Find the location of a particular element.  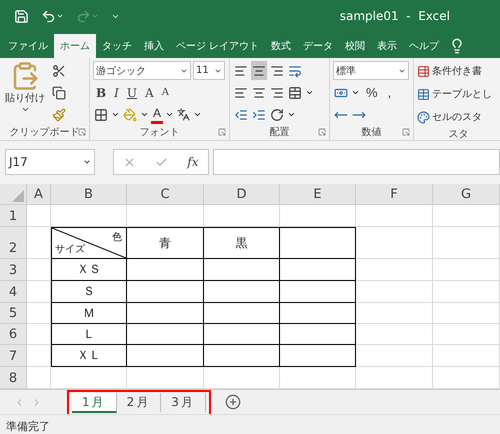

style-button: セルのスタ is located at coordinates (458, 117).